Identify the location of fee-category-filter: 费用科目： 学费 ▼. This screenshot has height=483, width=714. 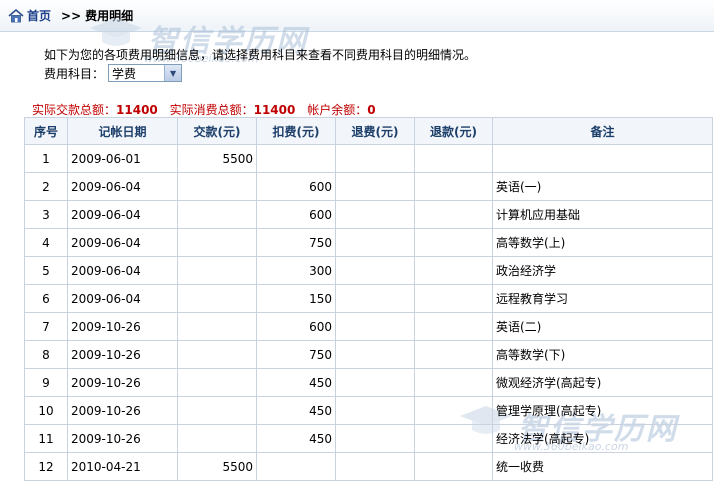
(113, 73).